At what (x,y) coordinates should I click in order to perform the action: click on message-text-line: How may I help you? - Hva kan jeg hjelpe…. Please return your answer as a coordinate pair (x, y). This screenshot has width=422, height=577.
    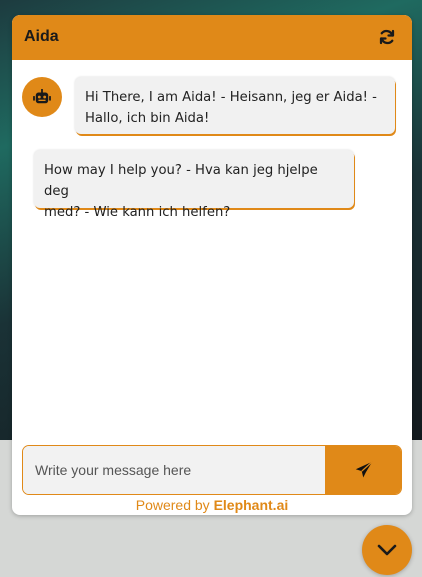
    Looking at the image, I should click on (181, 181).